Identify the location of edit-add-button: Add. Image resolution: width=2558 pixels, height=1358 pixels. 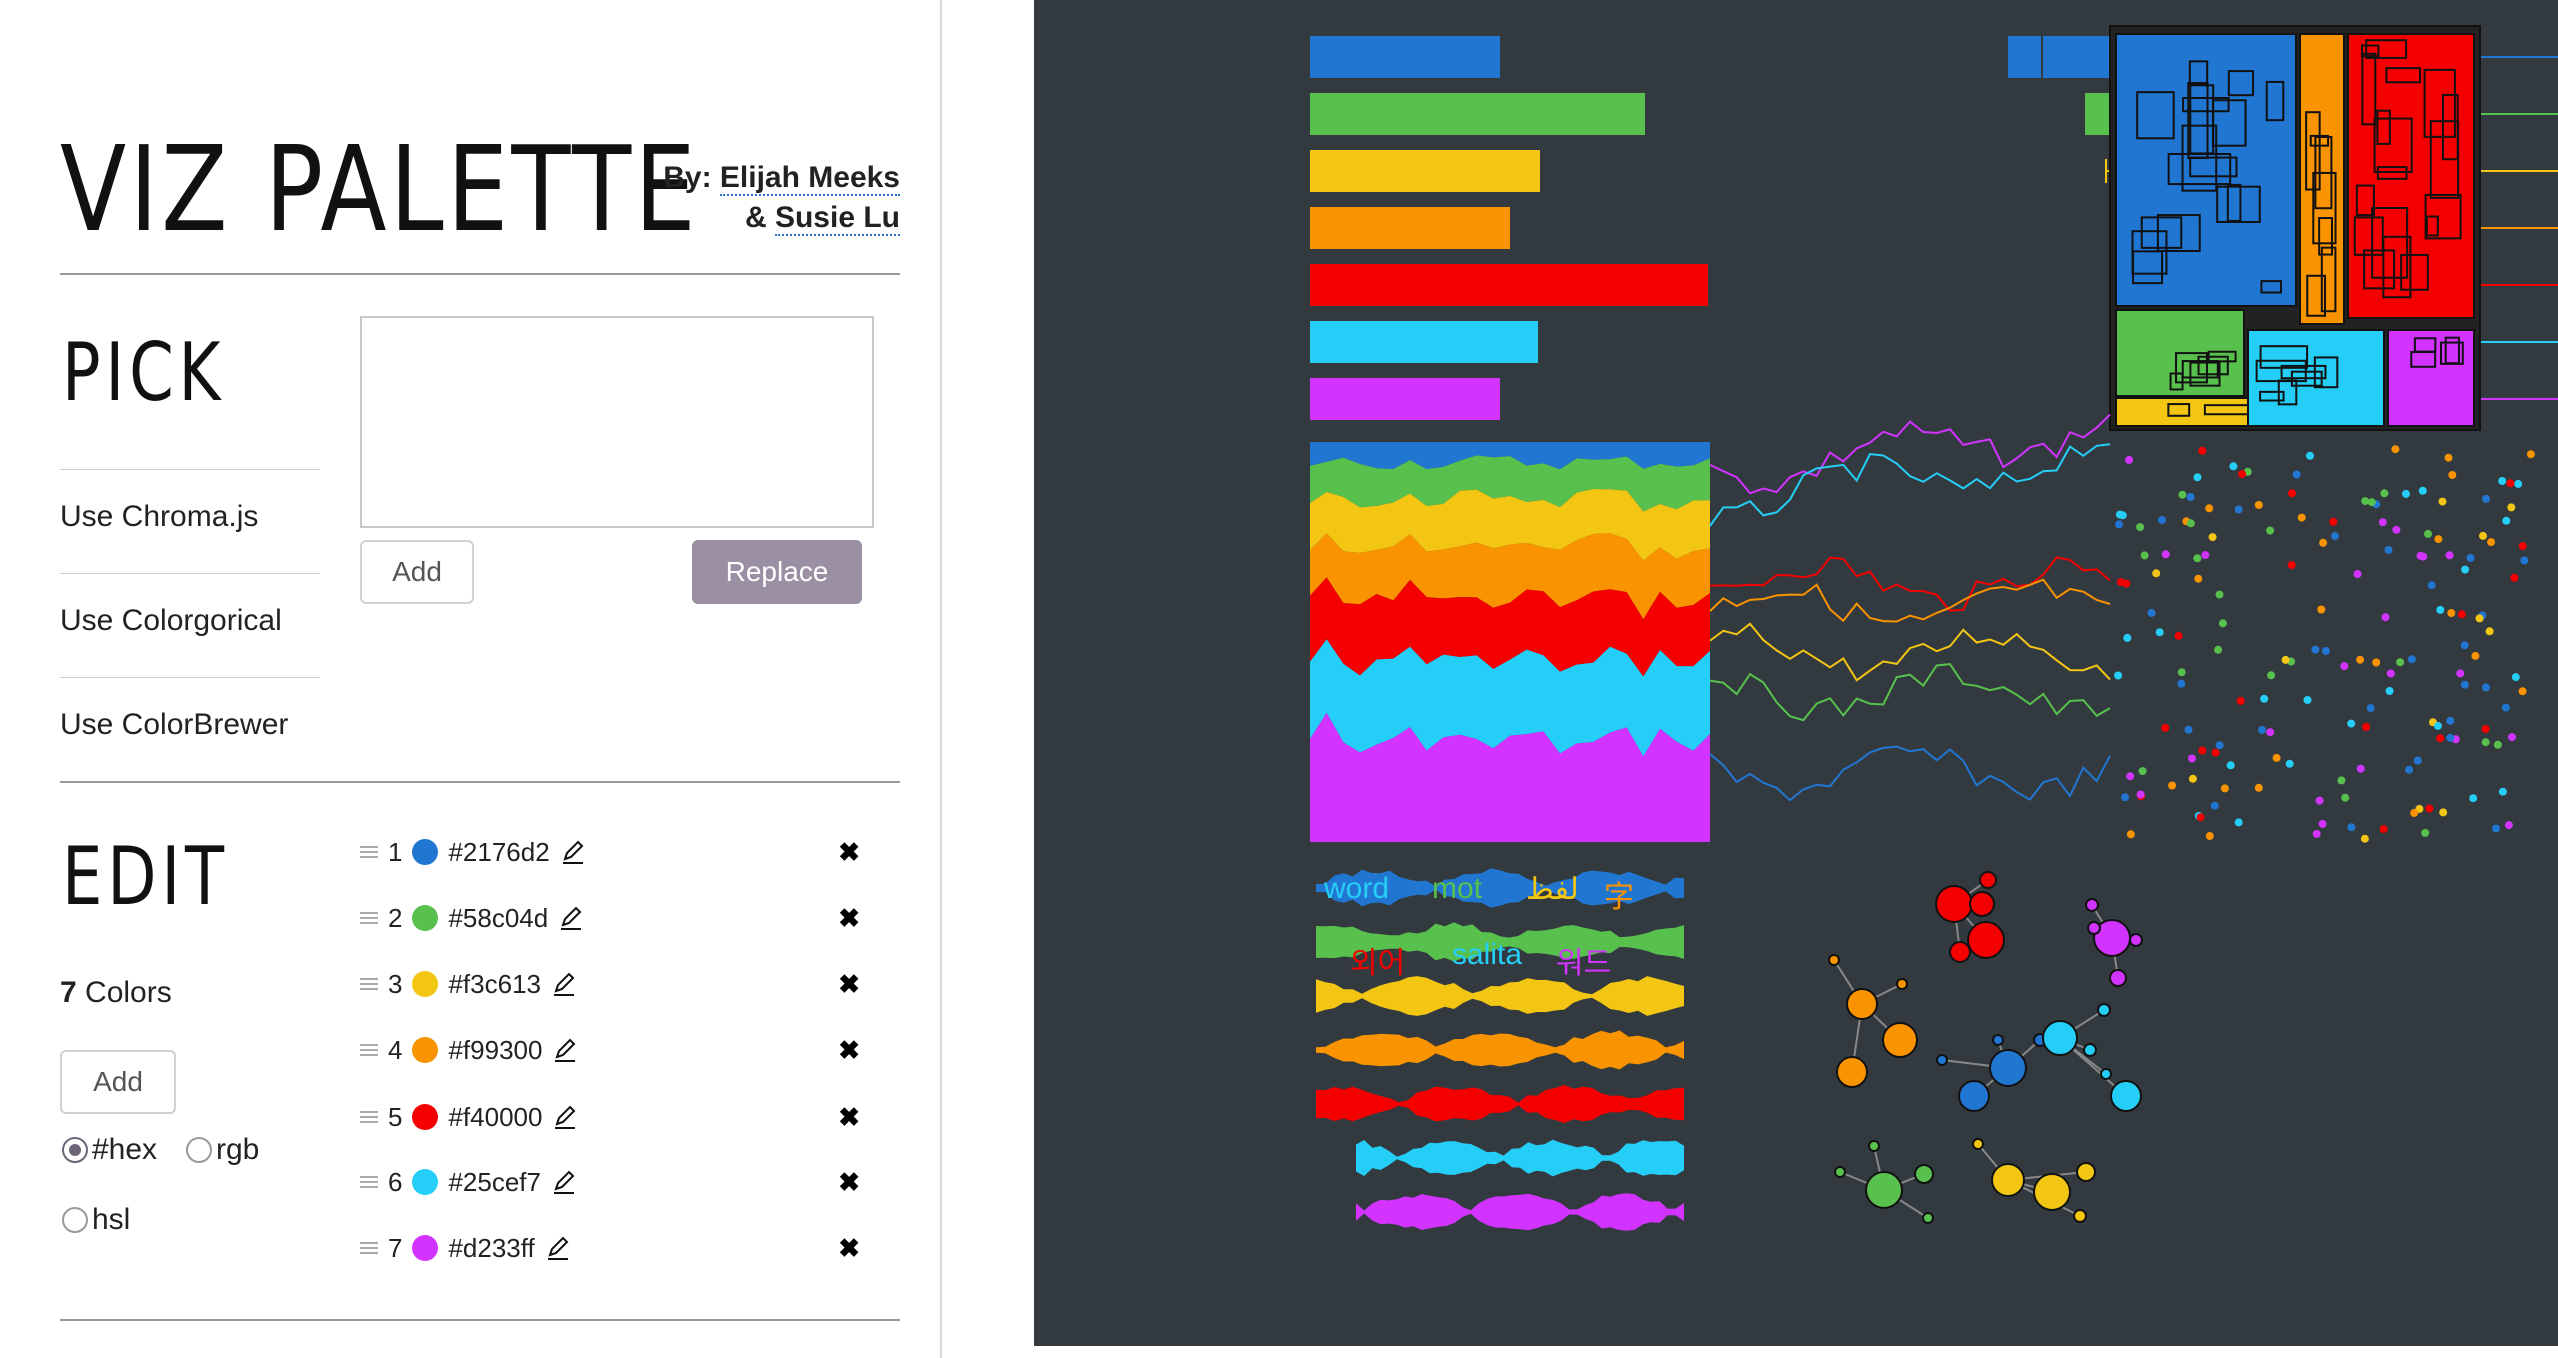
(118, 1082).